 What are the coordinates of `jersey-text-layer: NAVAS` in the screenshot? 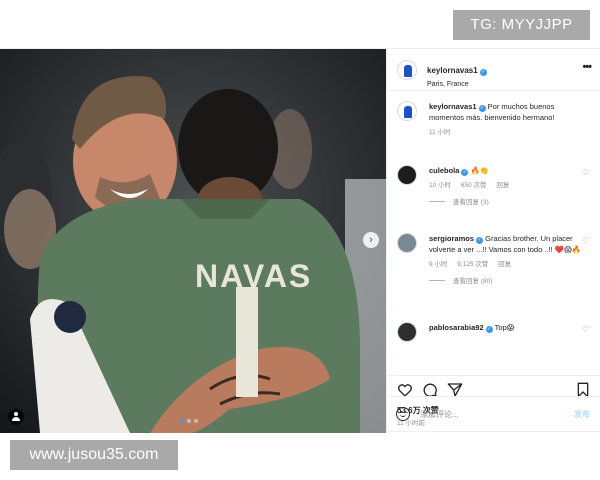 It's located at (253, 276).